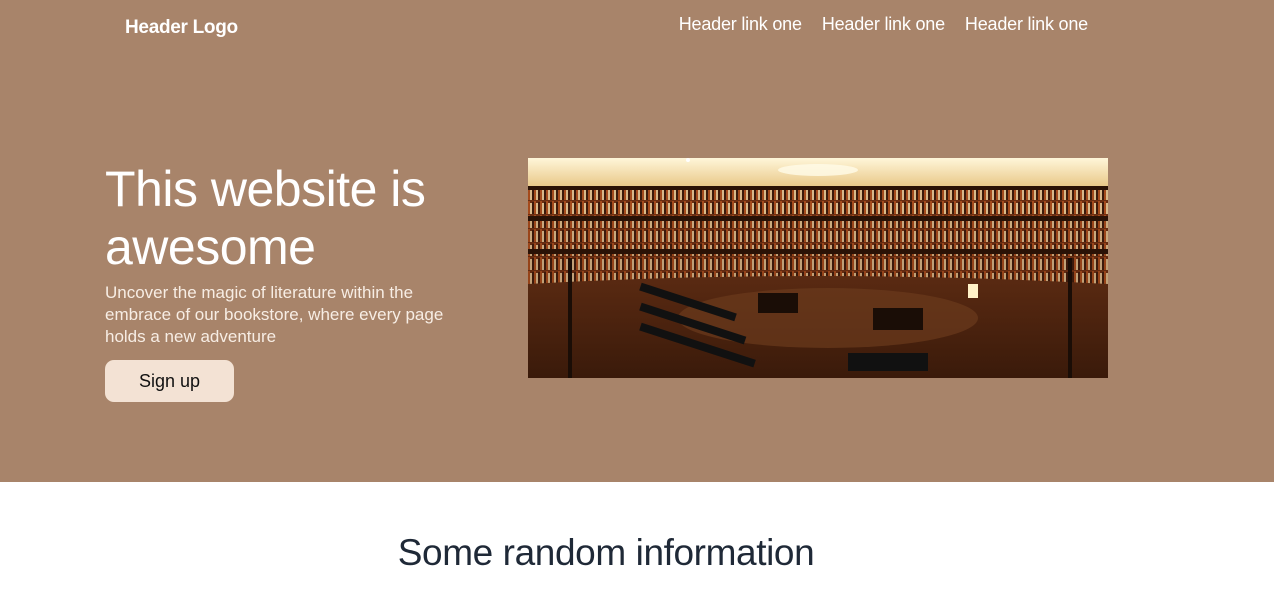 Image resolution: width=1274 pixels, height=606 pixels. What do you see at coordinates (606, 552) in the screenshot?
I see `section-title: Some random information` at bounding box center [606, 552].